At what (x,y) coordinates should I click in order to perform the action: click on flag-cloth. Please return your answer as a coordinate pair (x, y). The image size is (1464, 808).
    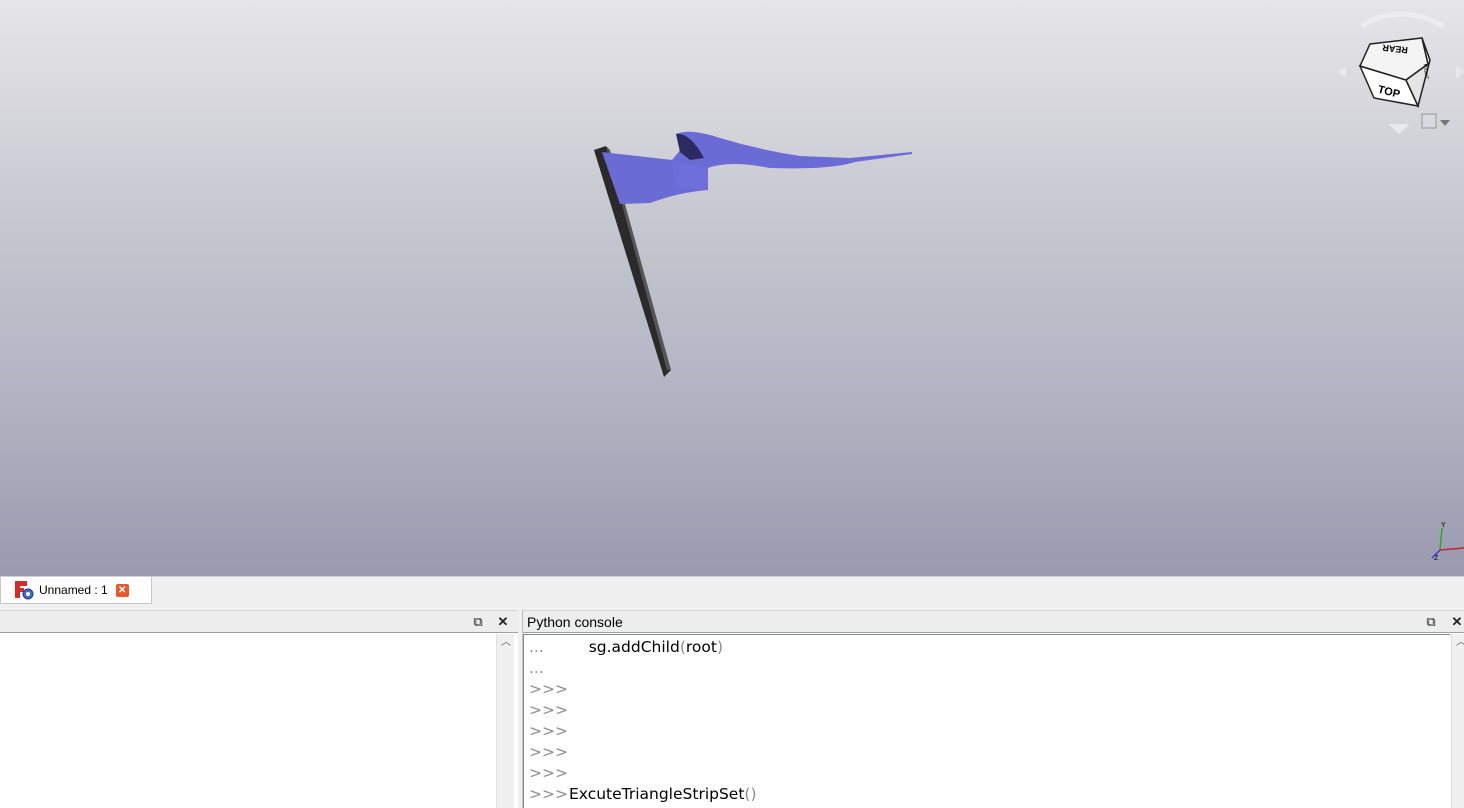
    Looking at the image, I should click on (757, 167).